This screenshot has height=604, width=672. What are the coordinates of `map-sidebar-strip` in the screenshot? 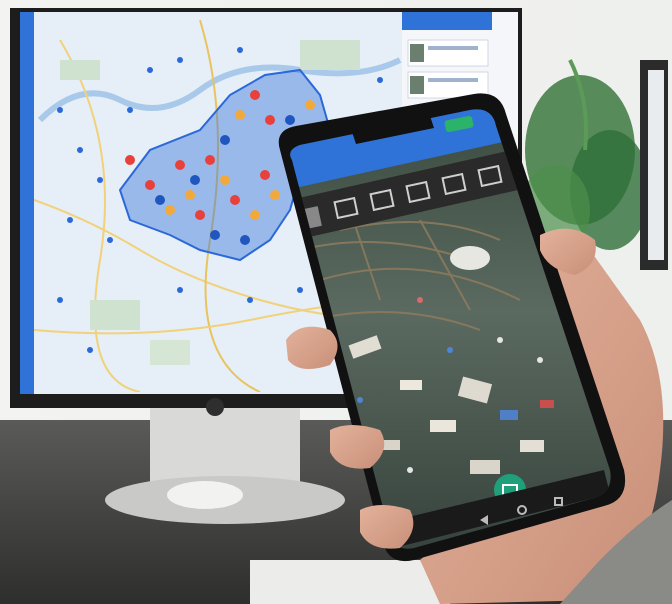 It's located at (27, 203).